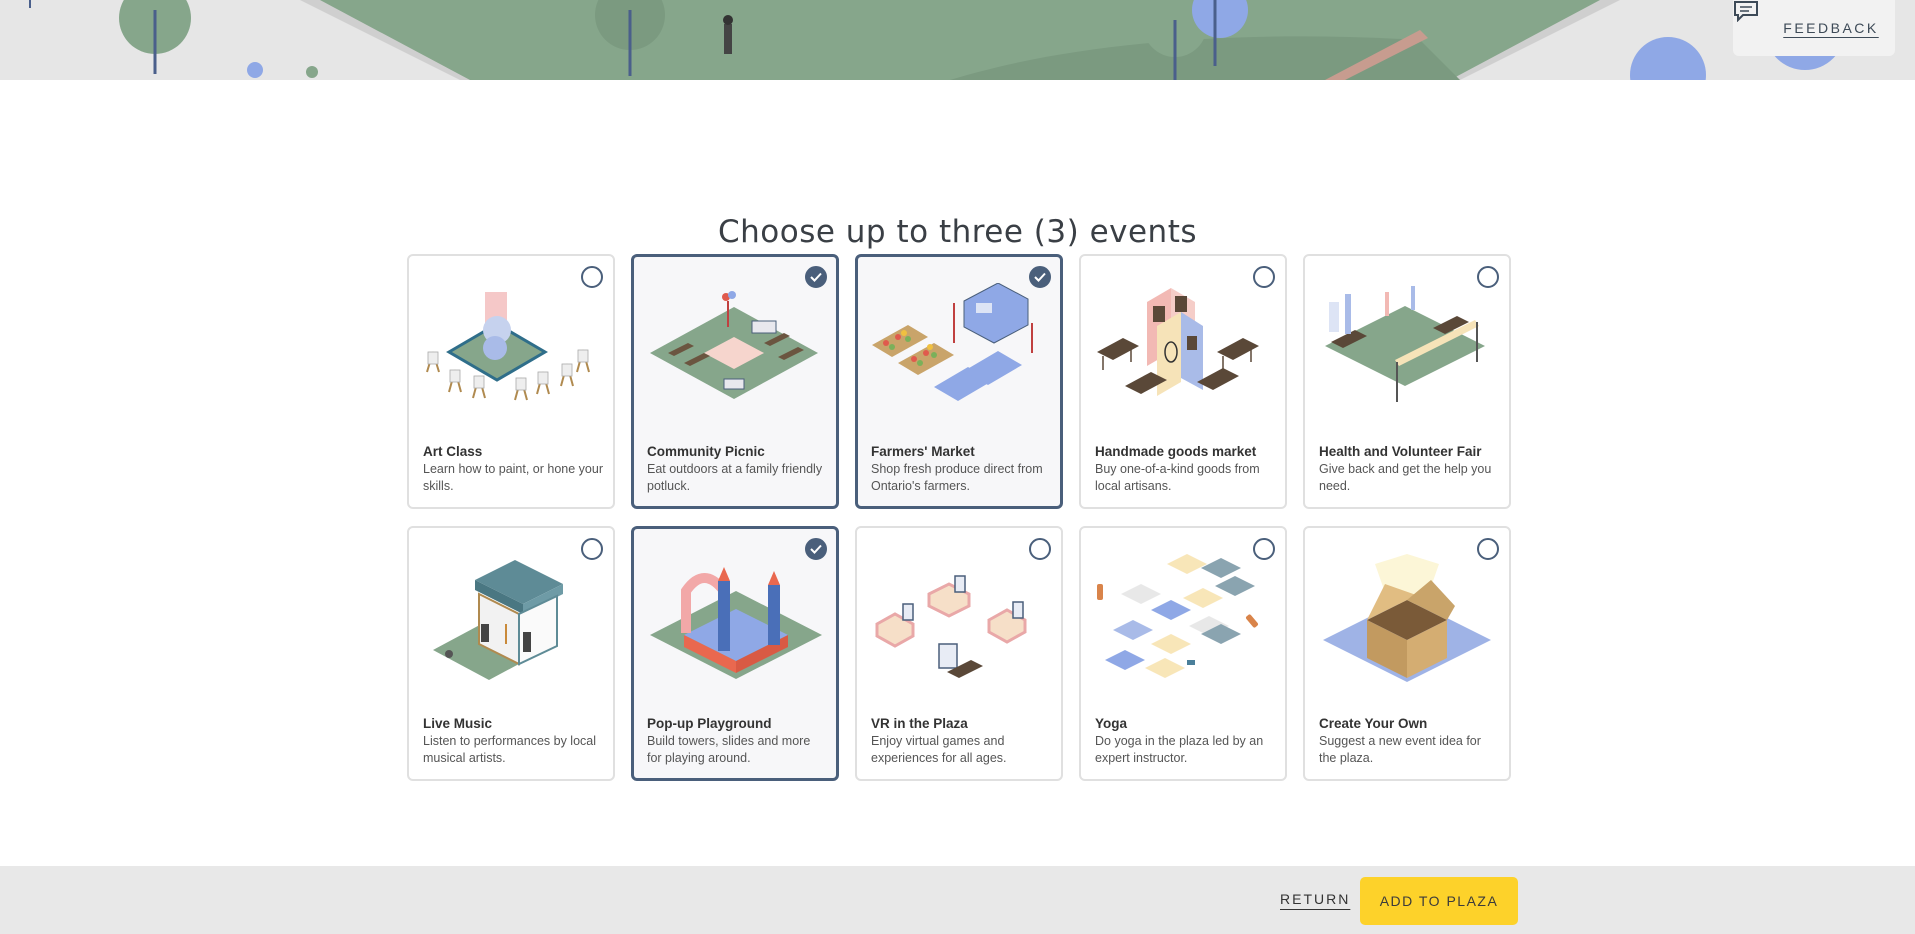 The height and width of the screenshot is (934, 1915). I want to click on open-box-illustration, so click(1407, 618).